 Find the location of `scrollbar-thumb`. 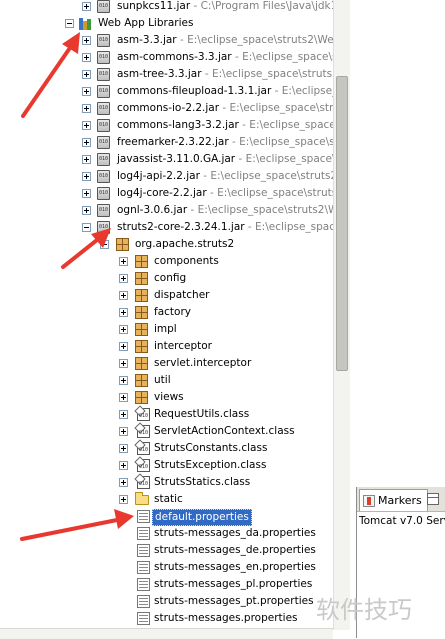

scrollbar-thumb is located at coordinates (342, 223).